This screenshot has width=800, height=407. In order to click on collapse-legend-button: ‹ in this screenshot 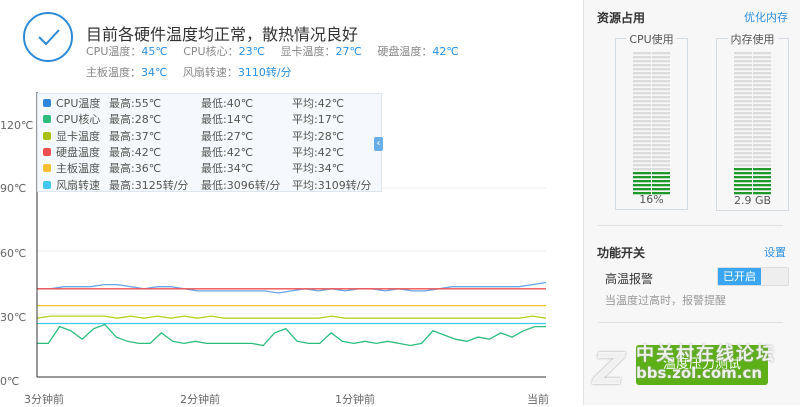, I will do `click(378, 144)`.